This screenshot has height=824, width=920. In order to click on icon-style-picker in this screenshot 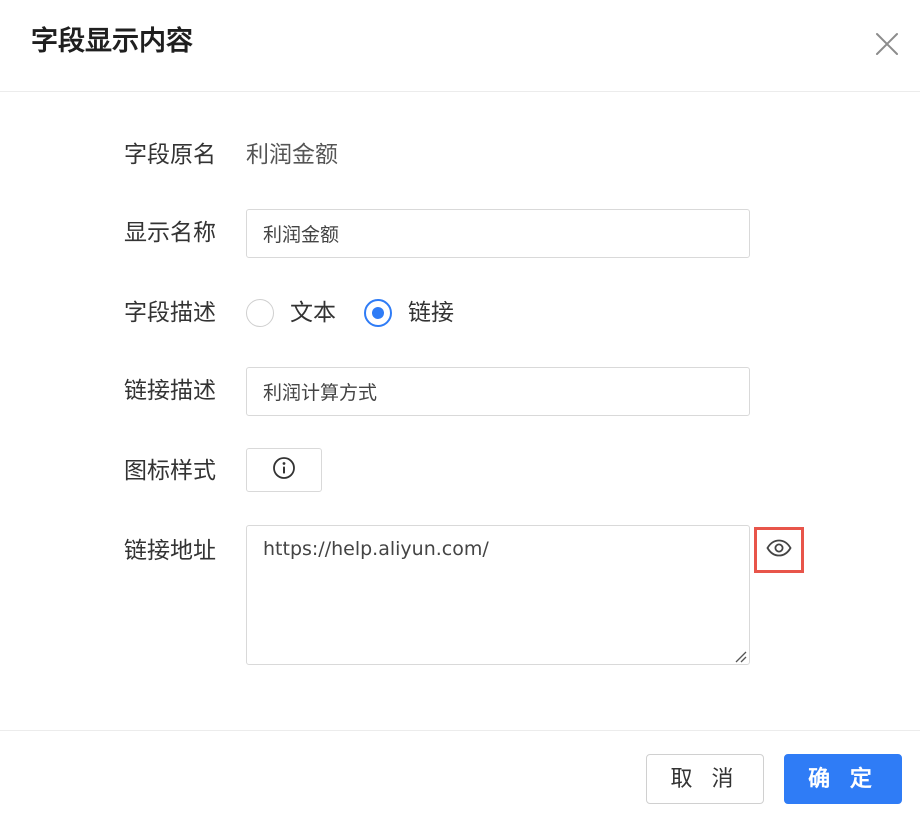, I will do `click(284, 470)`.